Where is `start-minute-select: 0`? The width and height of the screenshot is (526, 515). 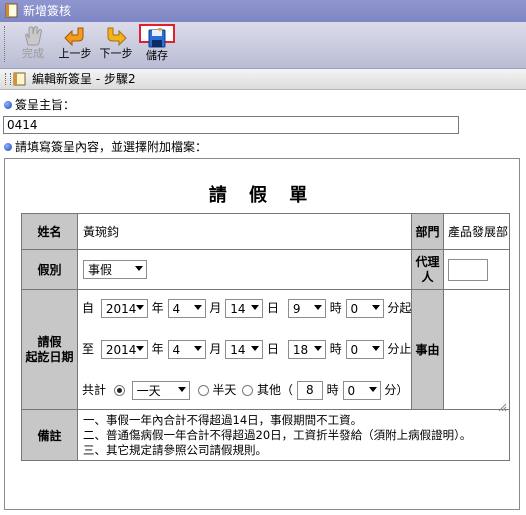
start-minute-select: 0 is located at coordinates (364, 308).